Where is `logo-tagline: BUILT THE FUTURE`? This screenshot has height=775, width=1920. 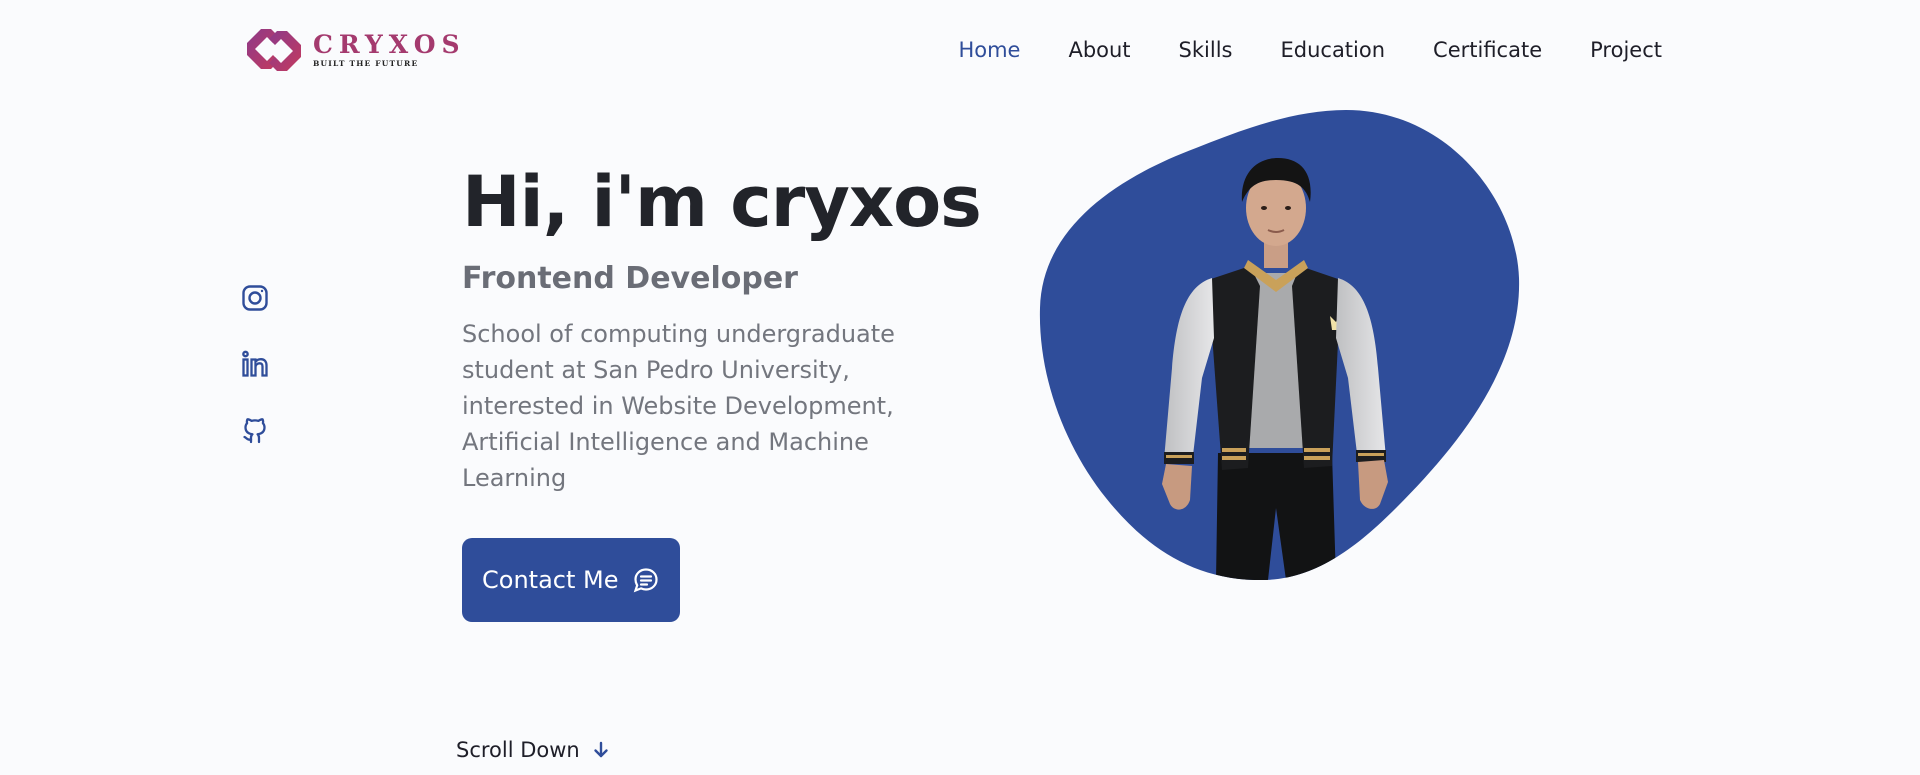 logo-tagline: BUILT THE FUTURE is located at coordinates (366, 63).